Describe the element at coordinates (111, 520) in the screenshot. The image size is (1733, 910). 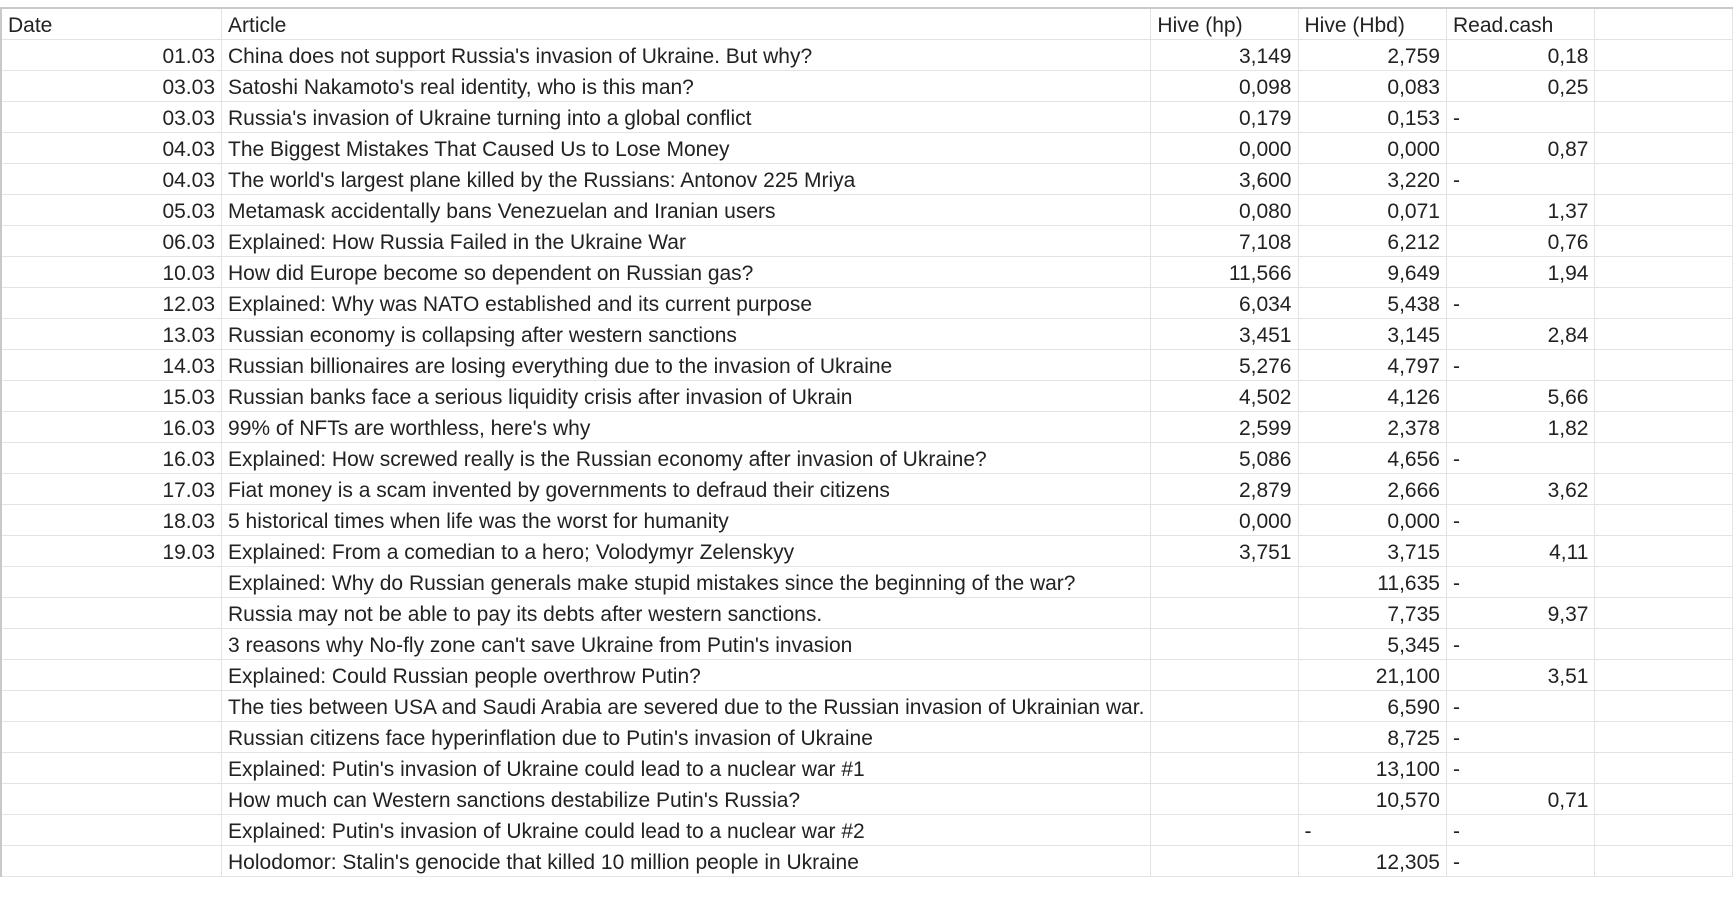
I see `date-cell: 18.03` at that location.